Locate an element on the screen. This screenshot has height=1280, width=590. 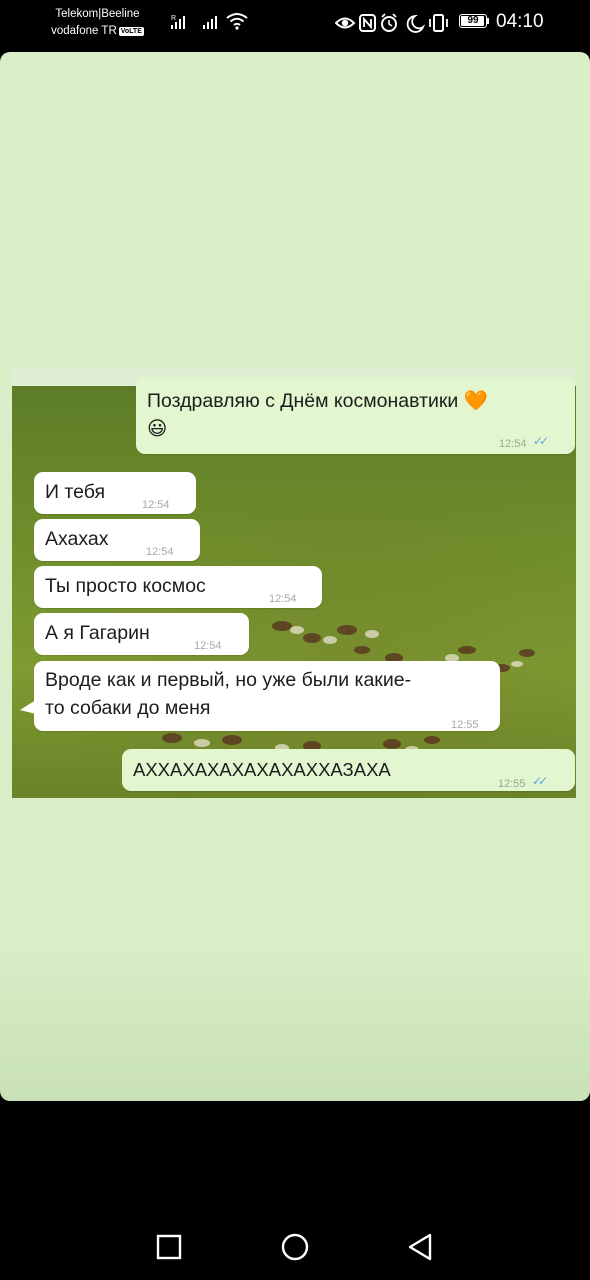
carrier-1: Telekom|Beeline is located at coordinates (97, 14).